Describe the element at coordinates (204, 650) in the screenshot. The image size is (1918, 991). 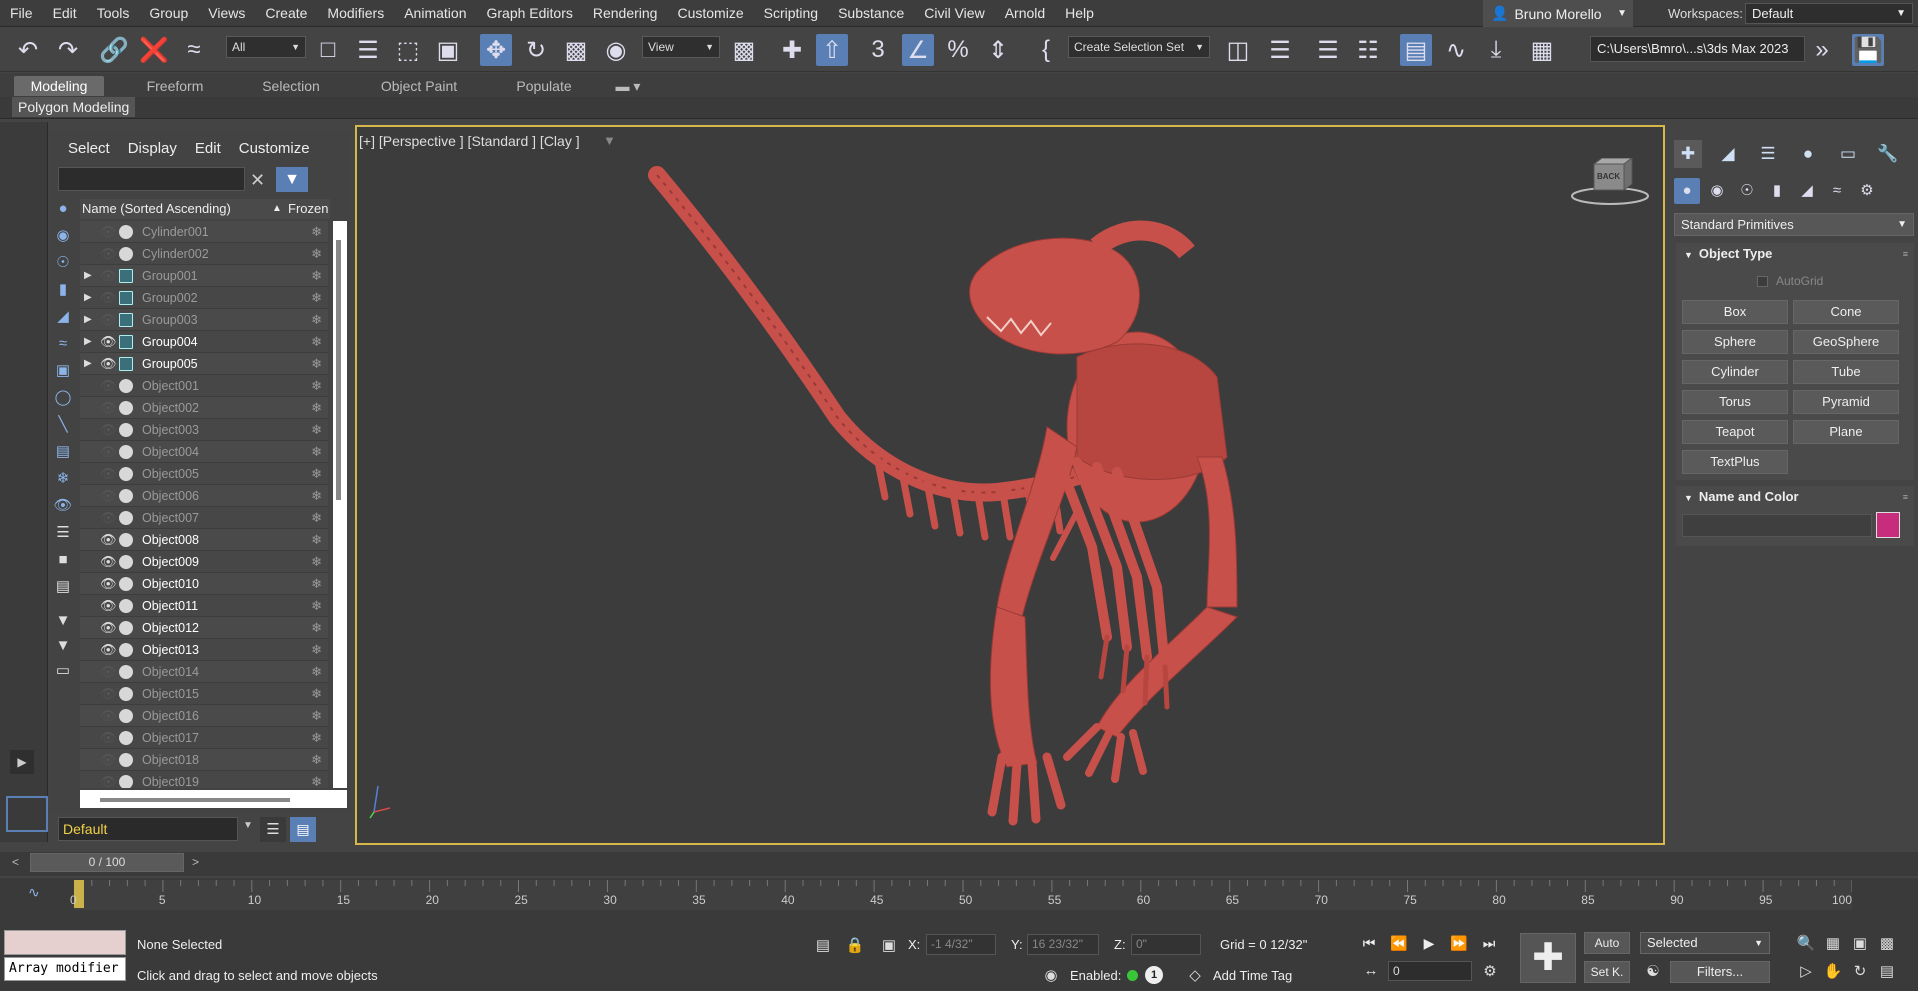
I see `list-item: 👁 Object013 ❄` at that location.